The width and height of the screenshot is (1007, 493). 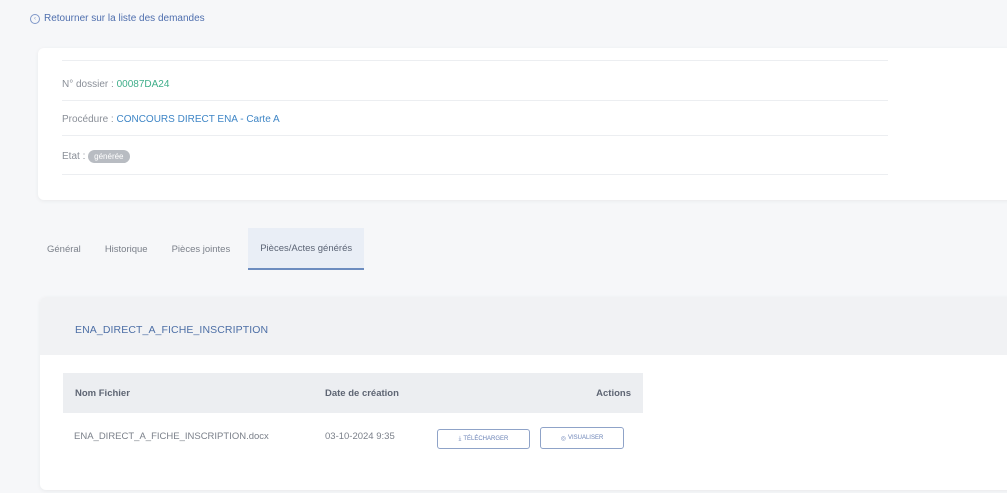 What do you see at coordinates (171, 436) in the screenshot?
I see `file-name-cell: ENA_DIRECT_A_FICHE_INSCRIPTION.docx` at bounding box center [171, 436].